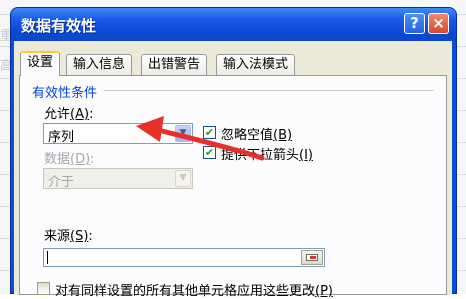 This screenshot has height=299, width=466. I want to click on apply-all-label-text: 对有同样设置的所有其他单元格应用这些更改, so click(185, 291).